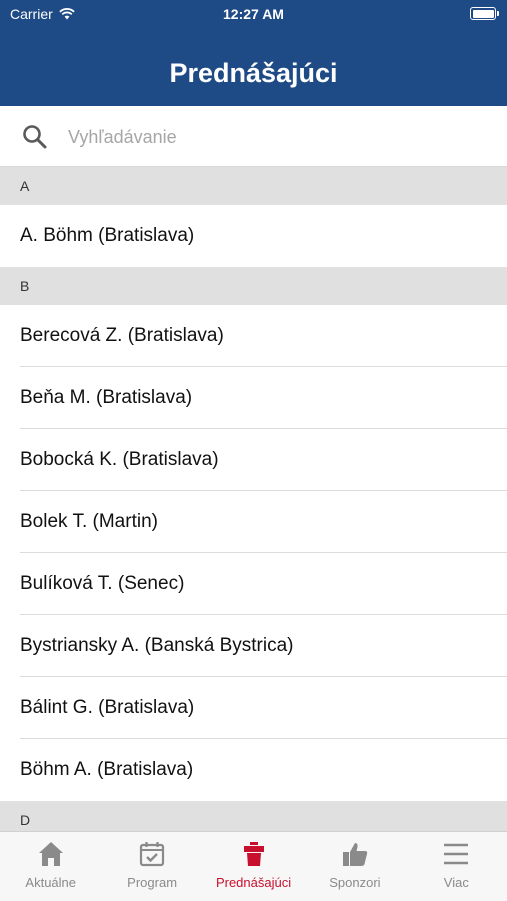 Image resolution: width=507 pixels, height=901 pixels. Describe the element at coordinates (484, 13) in the screenshot. I see `battery-icon` at that location.